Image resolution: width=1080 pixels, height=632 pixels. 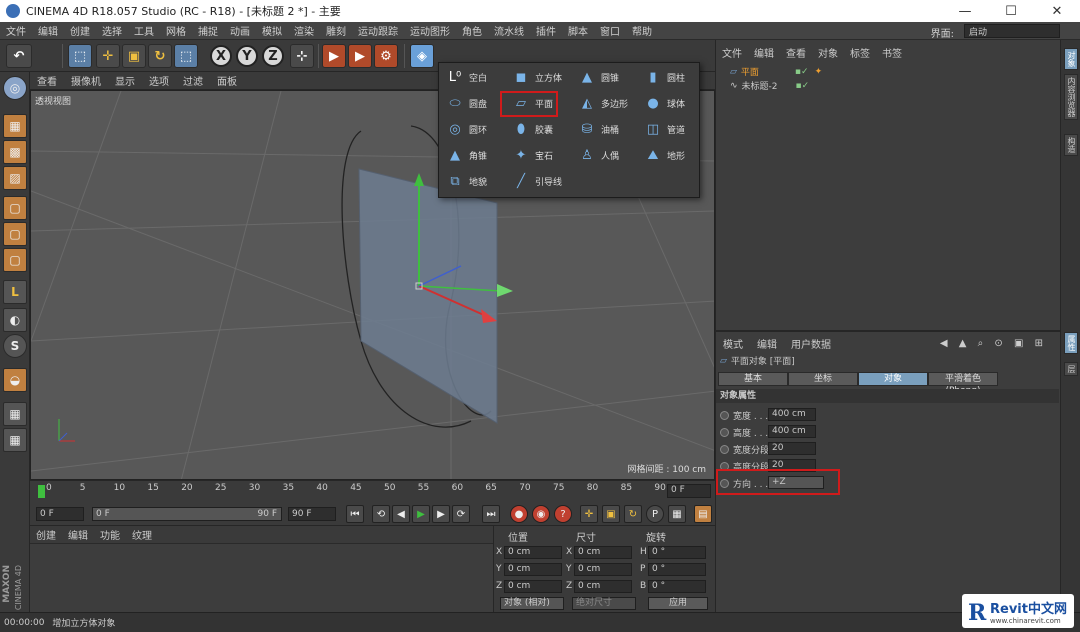 I want to click on obj-menu-file: 文件, so click(x=732, y=52).